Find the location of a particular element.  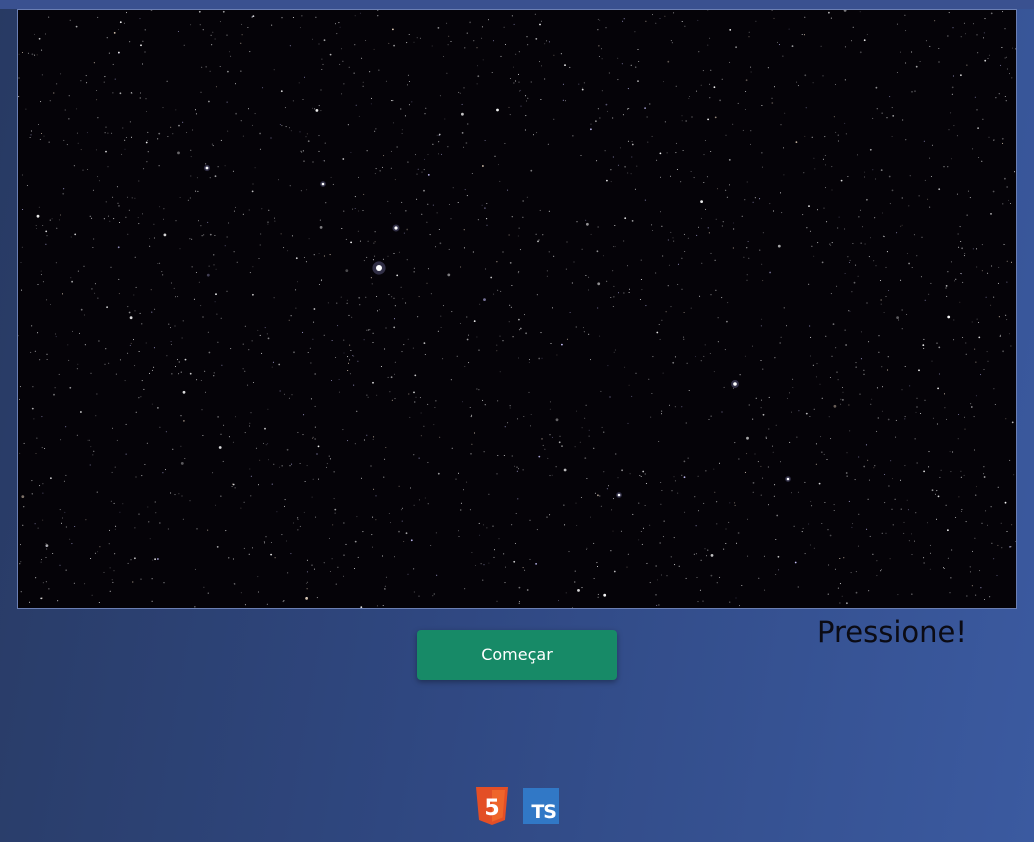

start-button: Começar is located at coordinates (517, 655).